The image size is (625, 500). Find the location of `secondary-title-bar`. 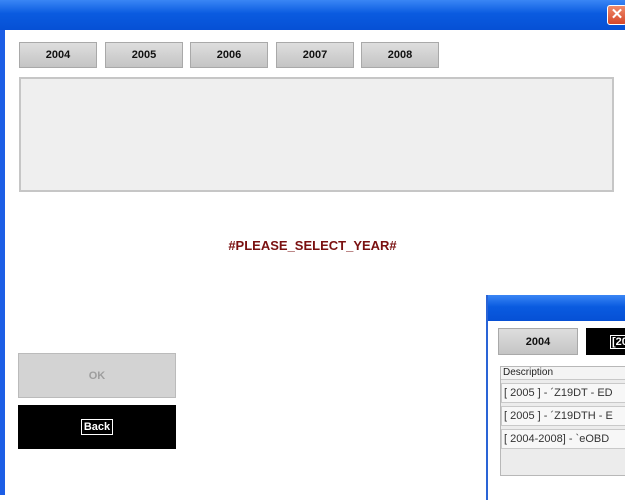

secondary-title-bar is located at coordinates (556, 308).